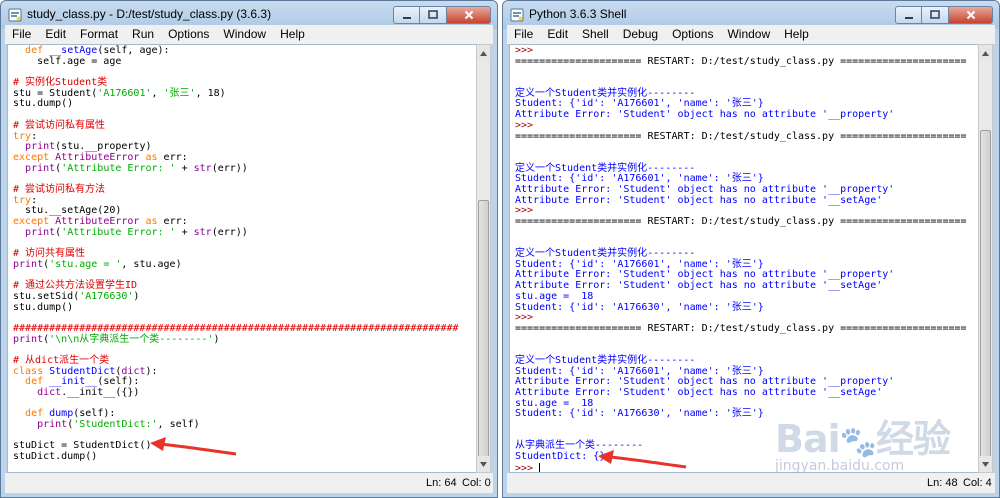 This screenshot has height=498, width=1000. I want to click on text-cursor, so click(540, 467).